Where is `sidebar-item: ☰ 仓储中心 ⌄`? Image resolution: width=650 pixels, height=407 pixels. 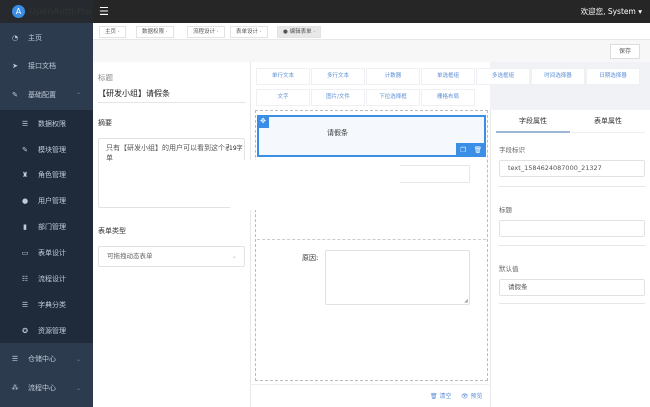 sidebar-item: ☰ 仓储中心 ⌄ is located at coordinates (46, 359).